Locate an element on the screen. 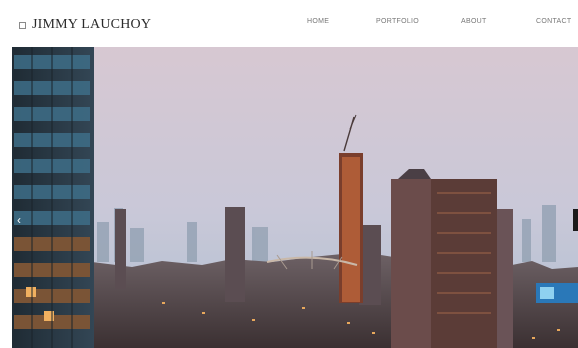 This screenshot has height=348, width=578. slide-indicator-icon is located at coordinates (575, 220).